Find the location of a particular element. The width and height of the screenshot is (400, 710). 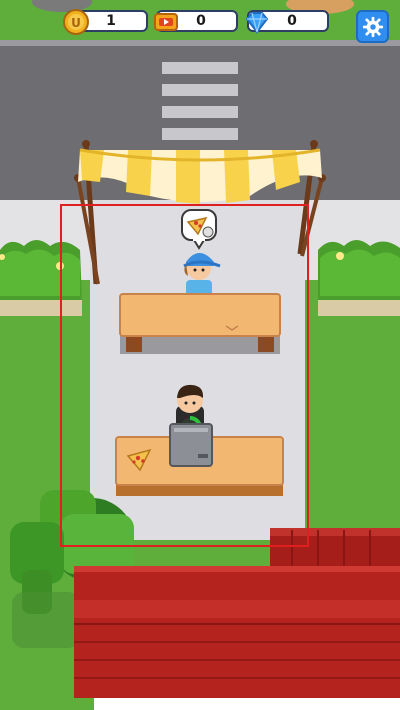

gear-icon is located at coordinates (372, 26).